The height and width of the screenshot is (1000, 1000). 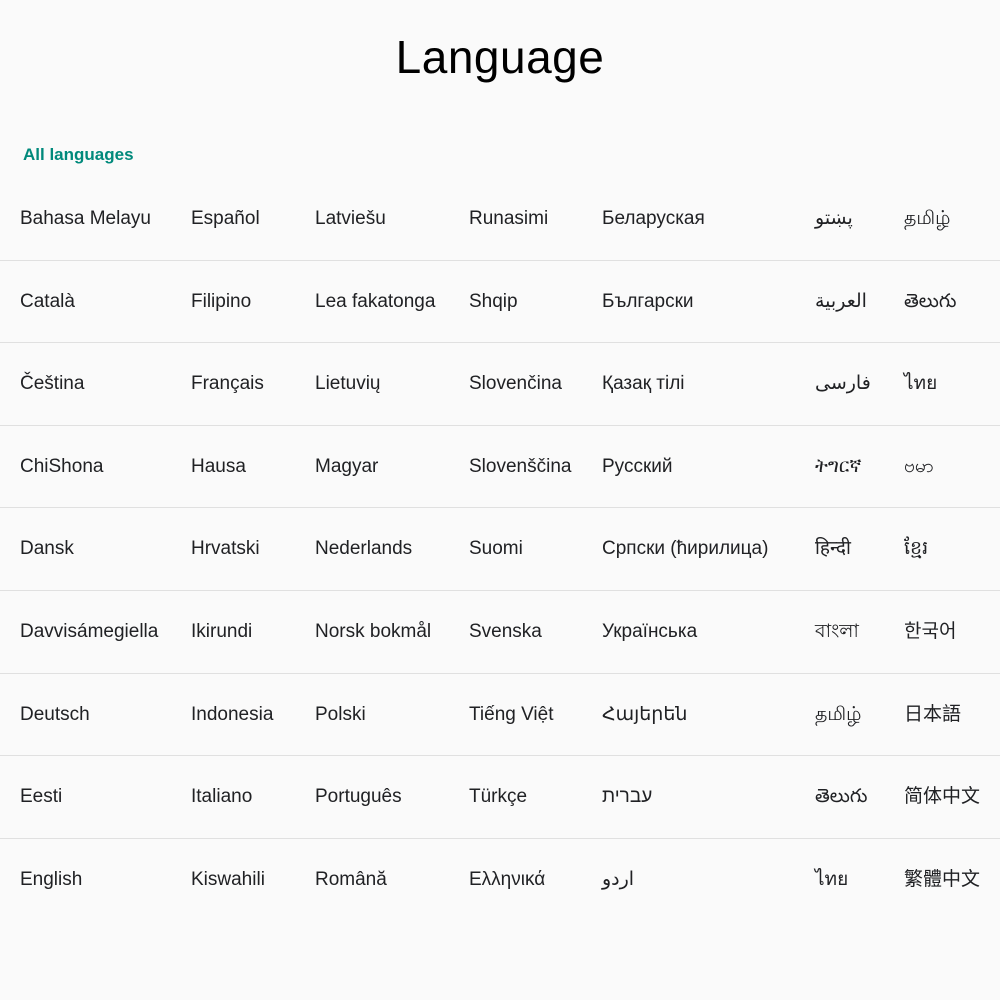 I want to click on language-option: Português, so click(x=358, y=797).